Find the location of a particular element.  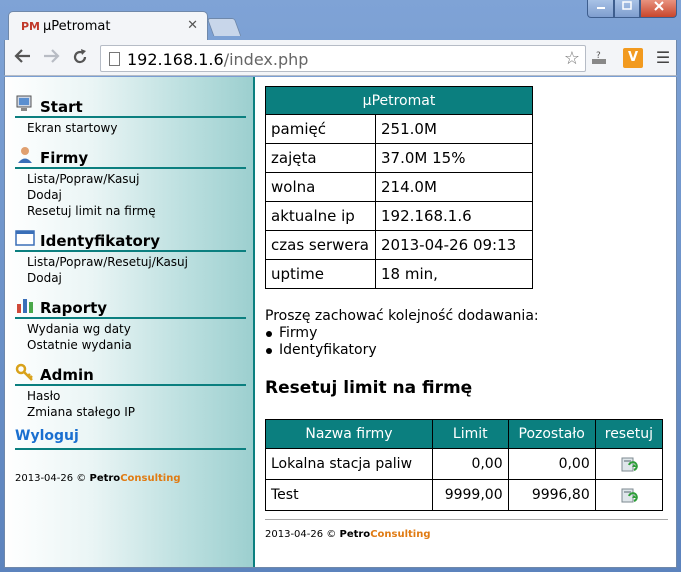

sidebar-link-ostatnie-wydania: Ostatnie wydania is located at coordinates (130, 345).